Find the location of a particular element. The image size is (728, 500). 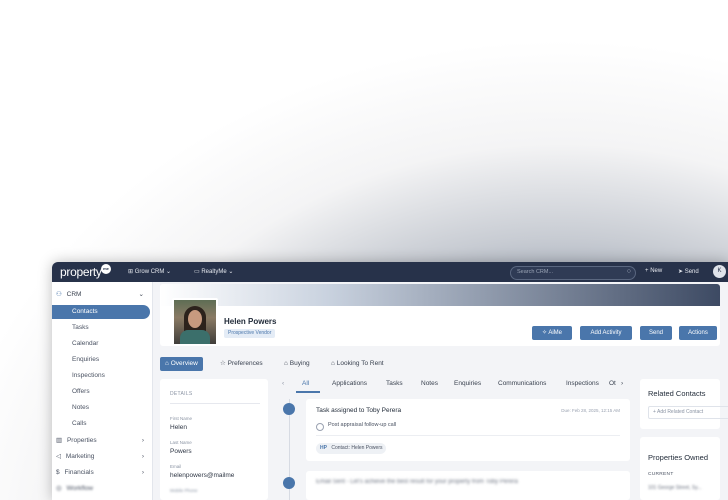

task-subtask: Post appraisal follow-up call is located at coordinates (362, 425).